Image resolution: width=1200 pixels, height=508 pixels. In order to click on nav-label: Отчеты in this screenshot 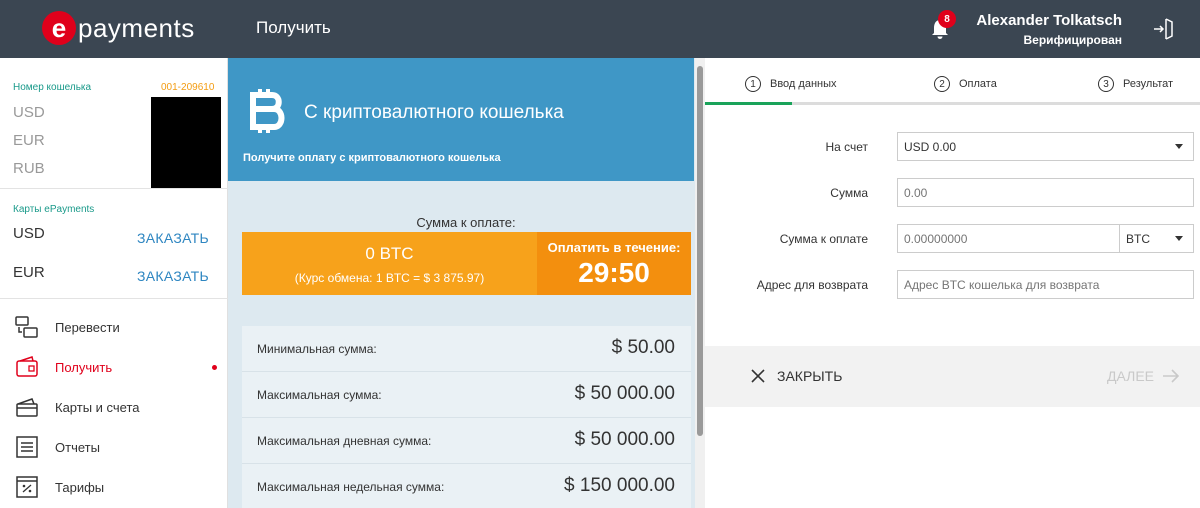, I will do `click(77, 447)`.